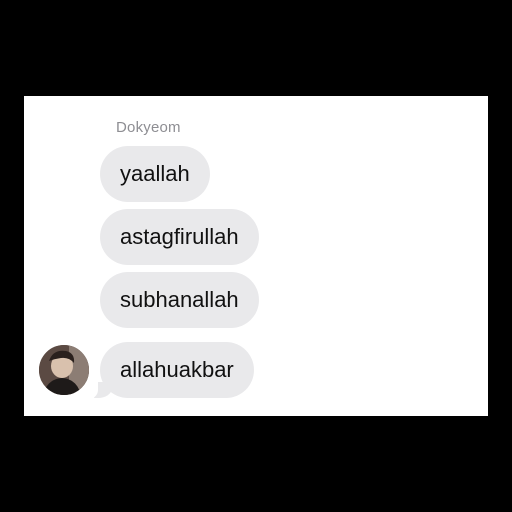 This screenshot has height=512, width=512. Describe the element at coordinates (179, 237) in the screenshot. I see `message-bubble: astagfirullah` at that location.